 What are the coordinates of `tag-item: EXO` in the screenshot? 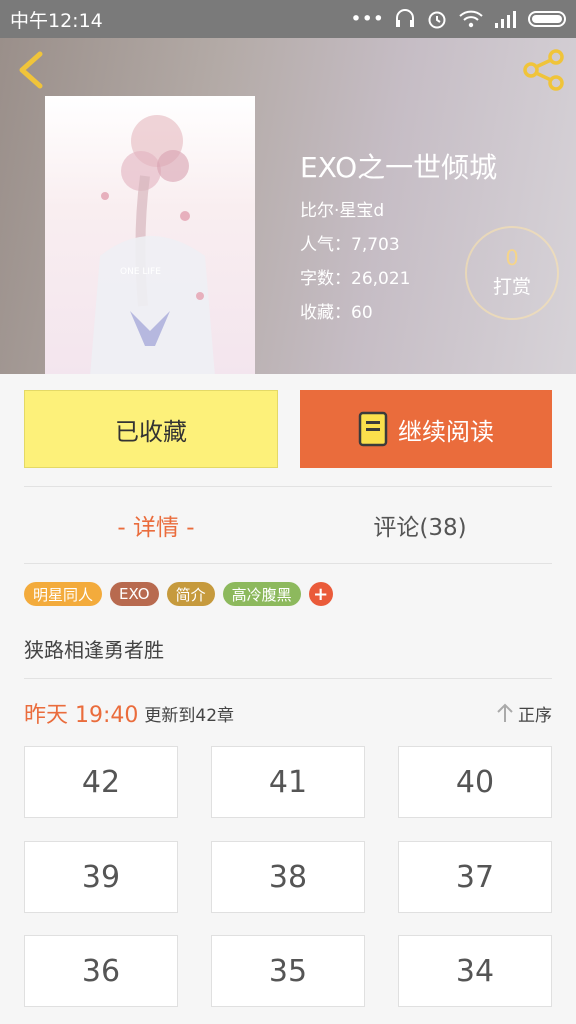 It's located at (134, 594).